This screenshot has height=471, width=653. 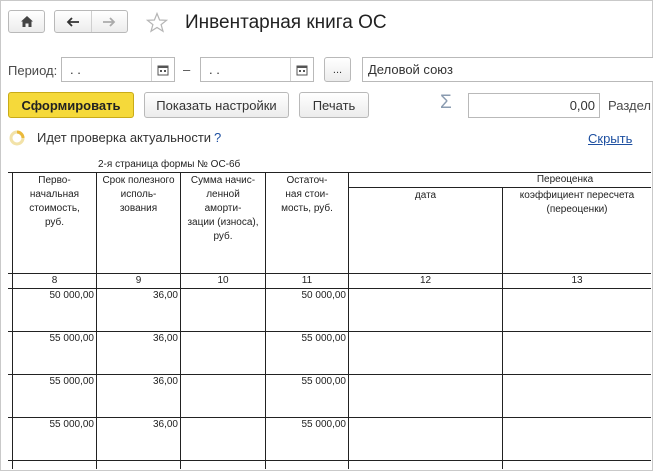 I want to click on header-useful-life: Срок полезного исполь- зования, so click(x=138, y=194).